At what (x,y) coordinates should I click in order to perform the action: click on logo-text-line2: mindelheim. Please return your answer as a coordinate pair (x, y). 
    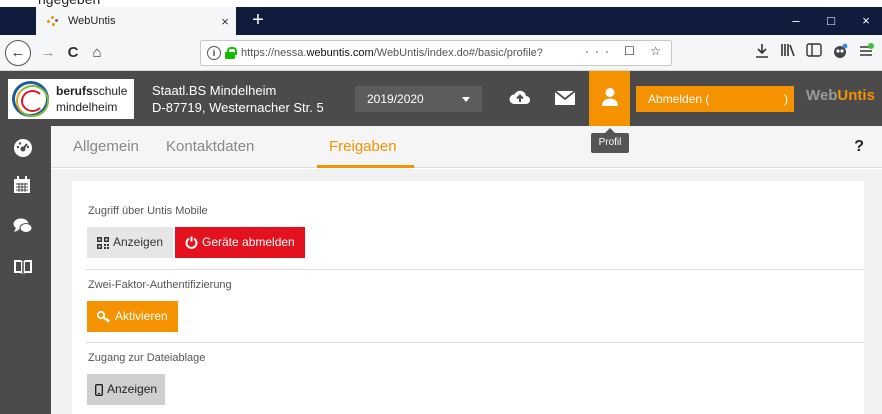
    Looking at the image, I should click on (87, 107).